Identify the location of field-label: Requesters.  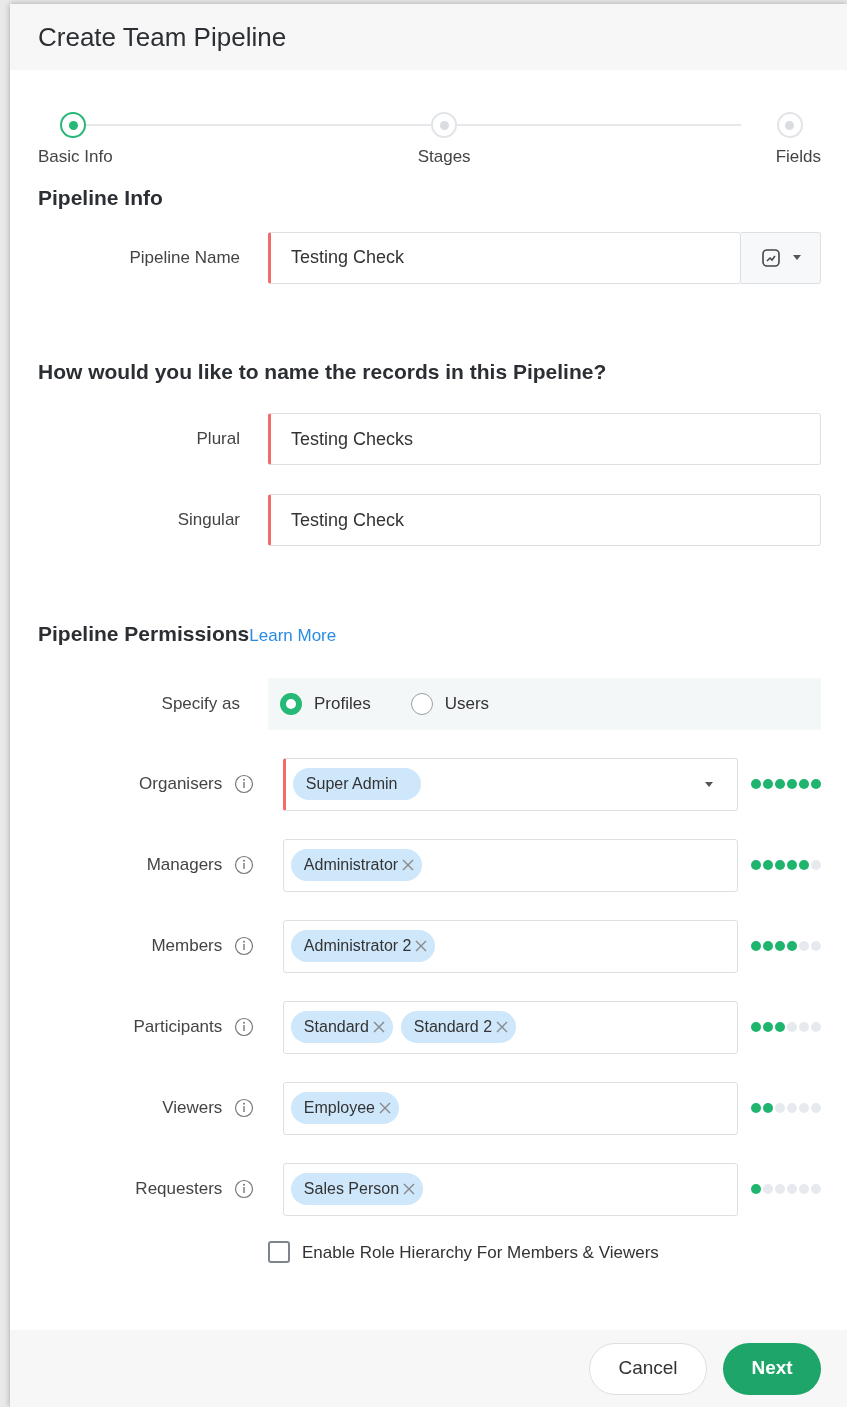
(179, 1189).